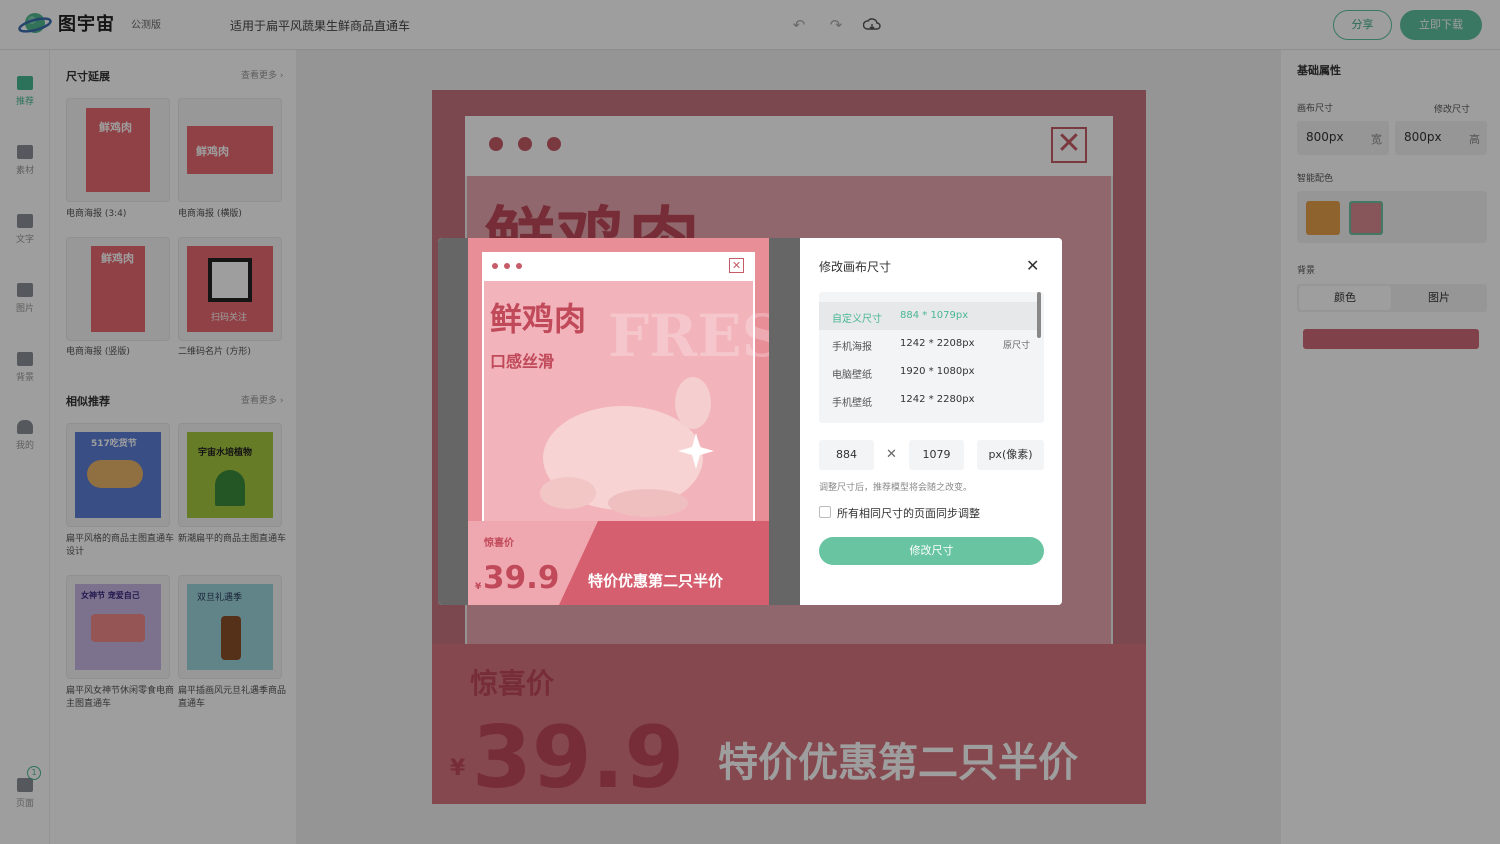  What do you see at coordinates (499, 543) in the screenshot?
I see `mini-surprise: 惊喜价` at bounding box center [499, 543].